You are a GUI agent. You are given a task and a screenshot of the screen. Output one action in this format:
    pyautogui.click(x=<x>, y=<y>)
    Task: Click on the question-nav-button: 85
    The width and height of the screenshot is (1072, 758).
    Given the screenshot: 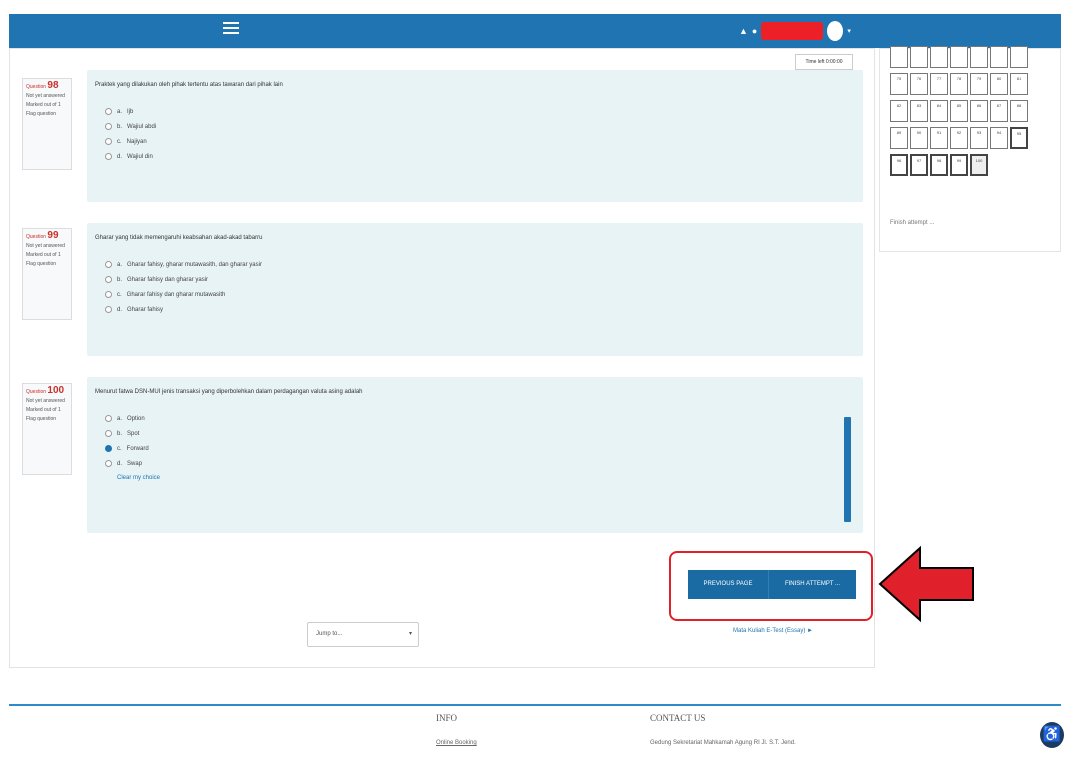 What is the action you would take?
    pyautogui.click(x=959, y=111)
    